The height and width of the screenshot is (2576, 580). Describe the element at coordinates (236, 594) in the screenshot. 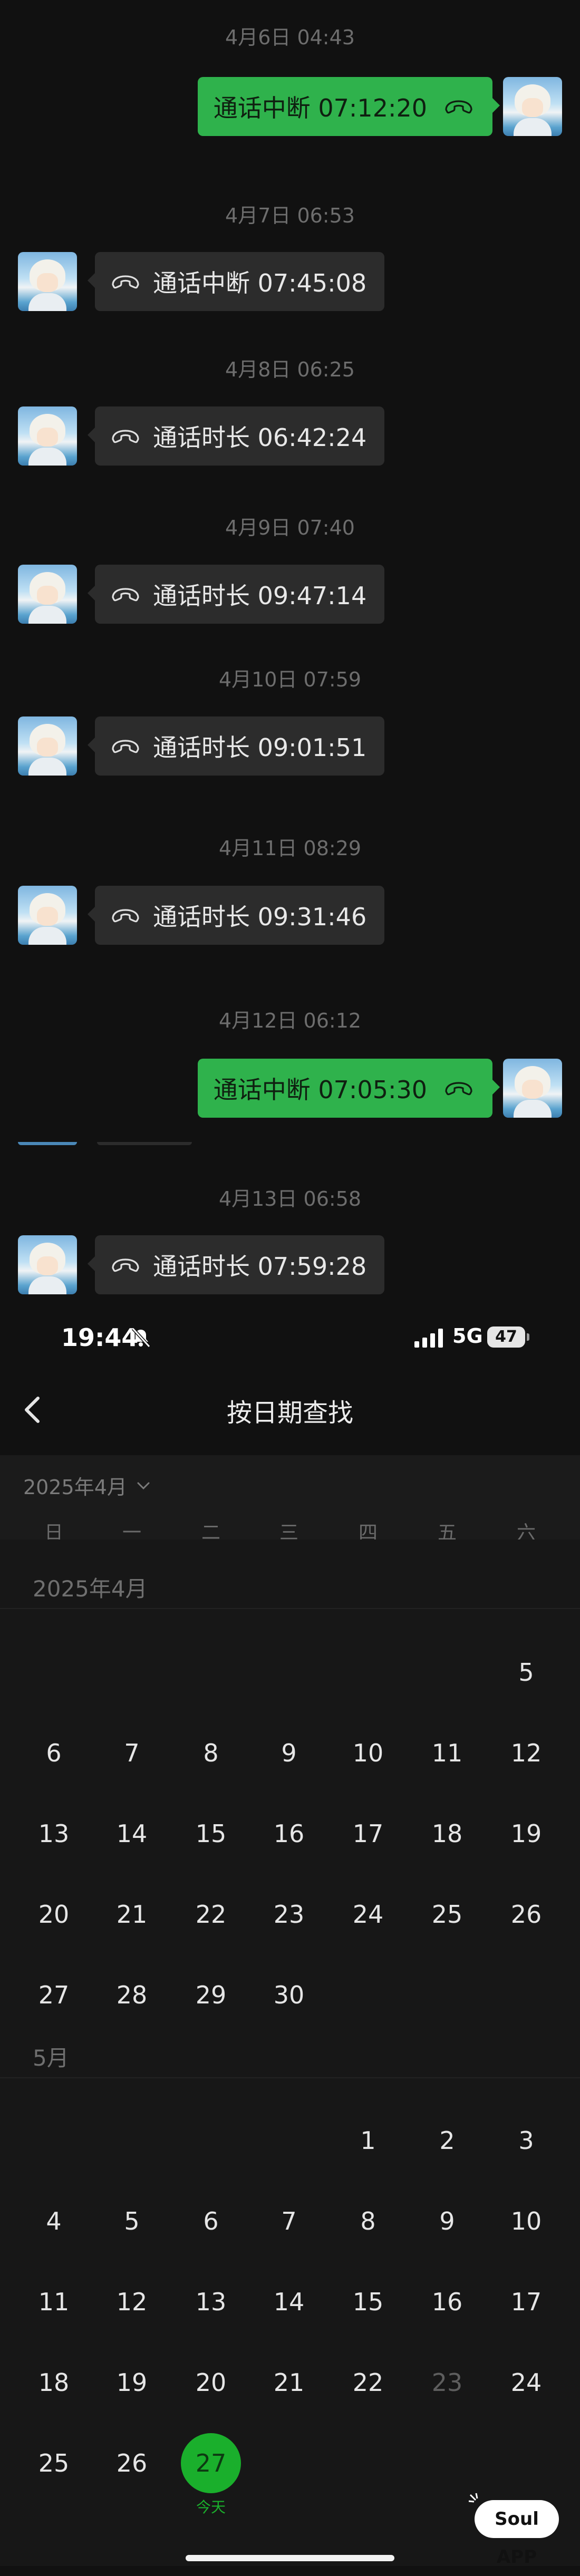

I see `call-record-bubble: 通话时长 09:47:14` at that location.